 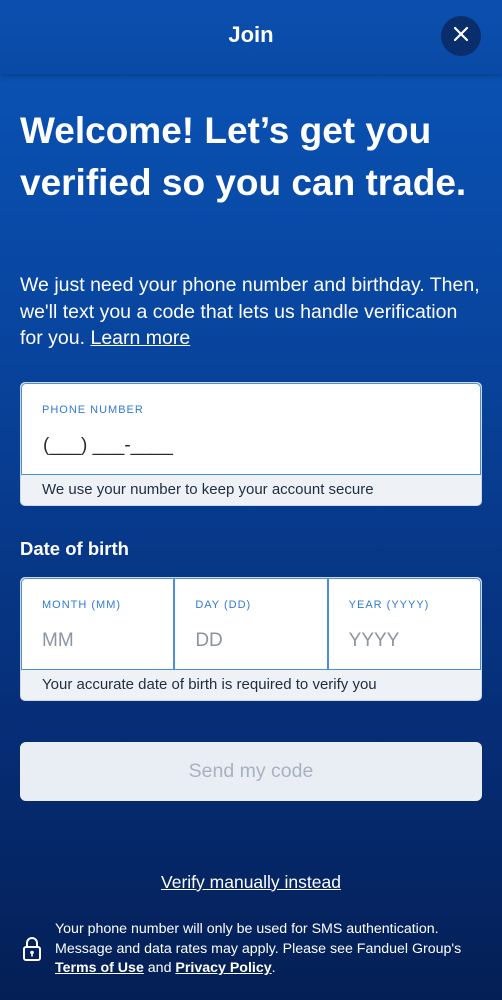 What do you see at coordinates (32, 951) in the screenshot?
I see `lock-icon` at bounding box center [32, 951].